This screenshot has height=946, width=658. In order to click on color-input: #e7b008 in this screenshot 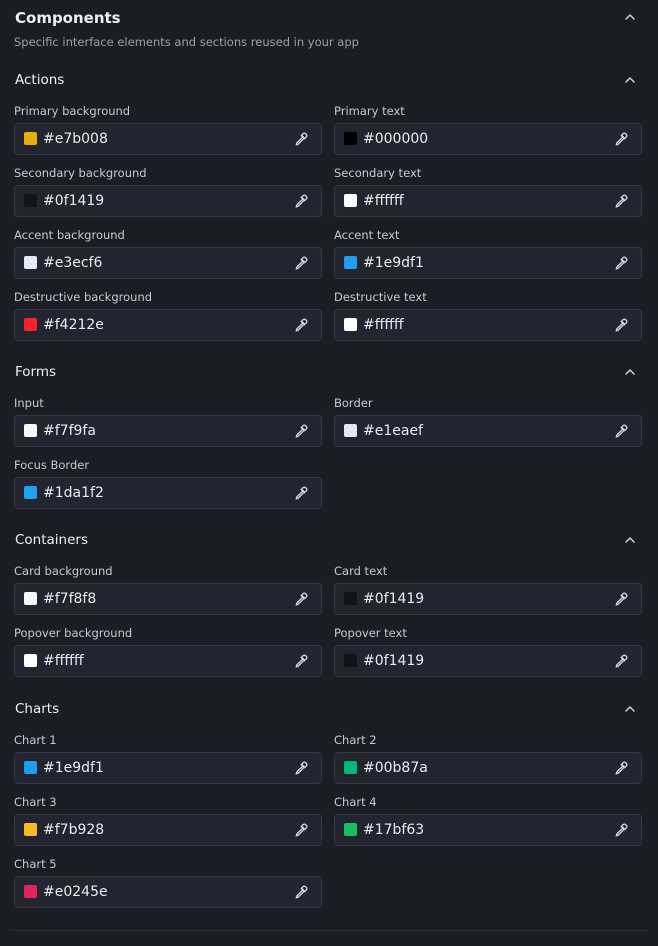, I will do `click(168, 139)`.